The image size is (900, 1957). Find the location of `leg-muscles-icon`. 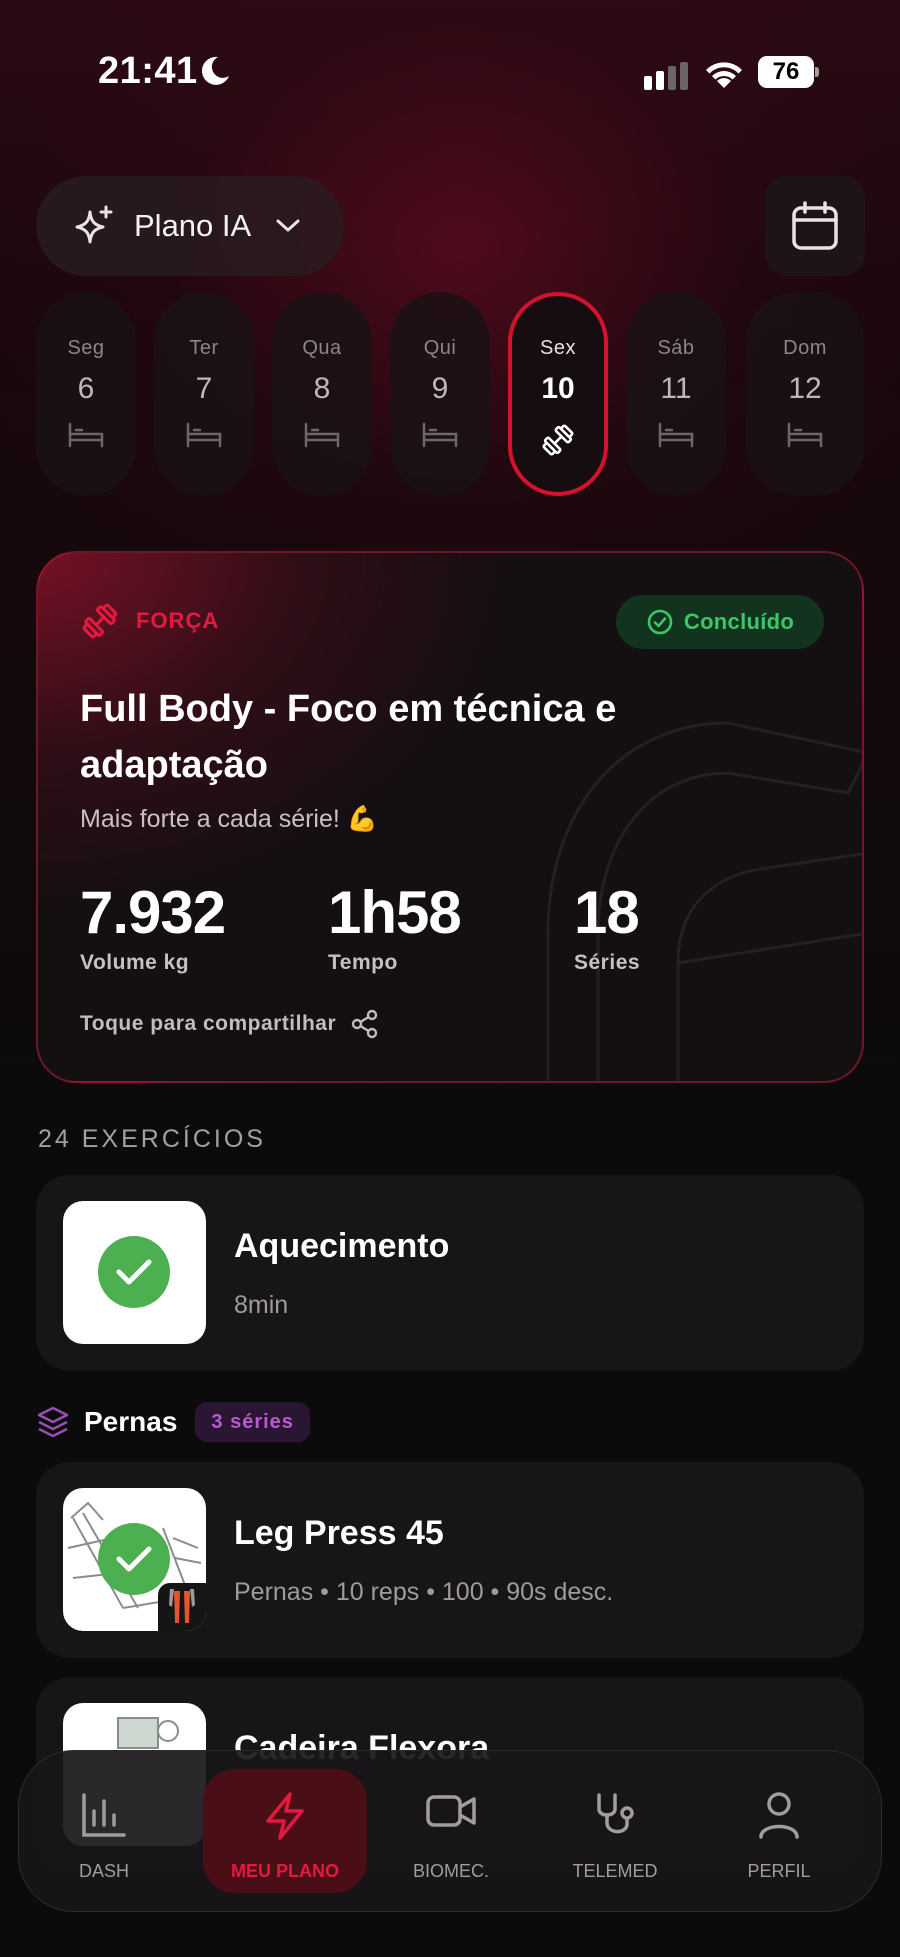

leg-muscles-icon is located at coordinates (182, 1606).